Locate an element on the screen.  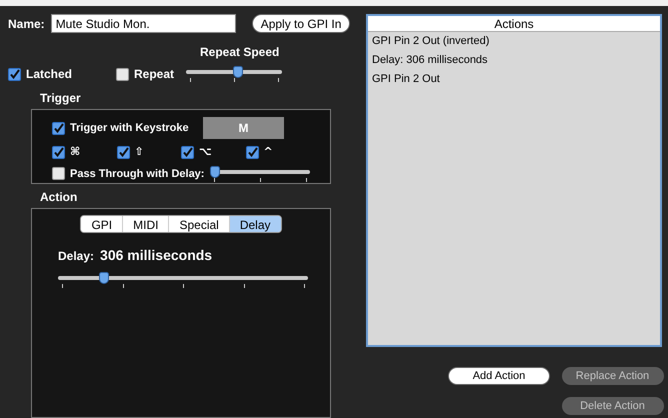
keystroke-label: Trigger with Keystroke is located at coordinates (130, 128).